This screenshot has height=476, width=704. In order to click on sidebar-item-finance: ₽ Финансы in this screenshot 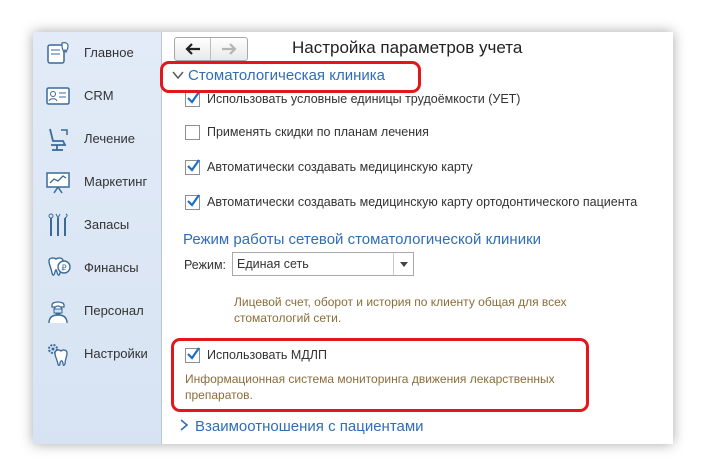, I will do `click(97, 269)`.